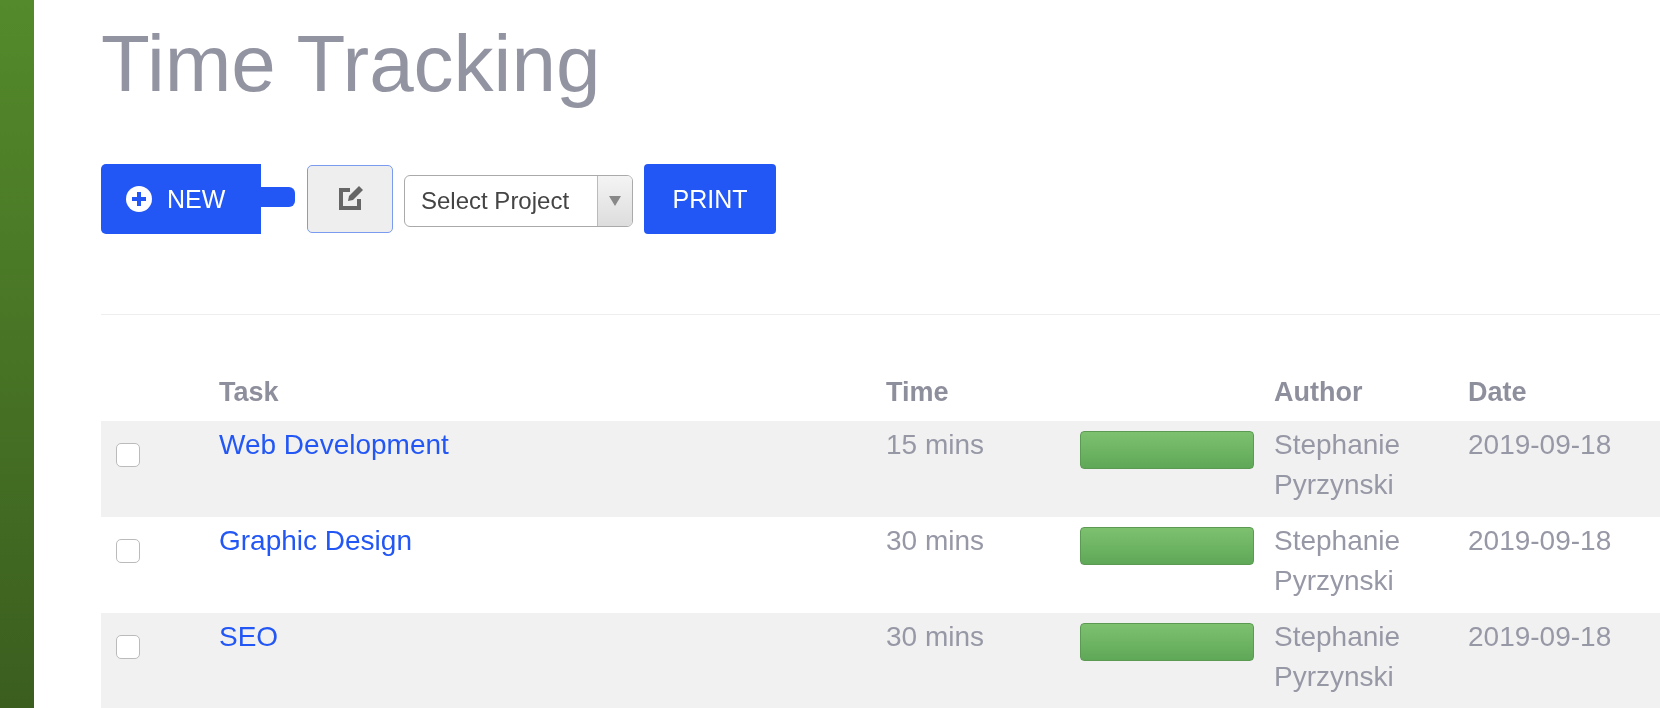  I want to click on new-button: NEW, so click(181, 199).